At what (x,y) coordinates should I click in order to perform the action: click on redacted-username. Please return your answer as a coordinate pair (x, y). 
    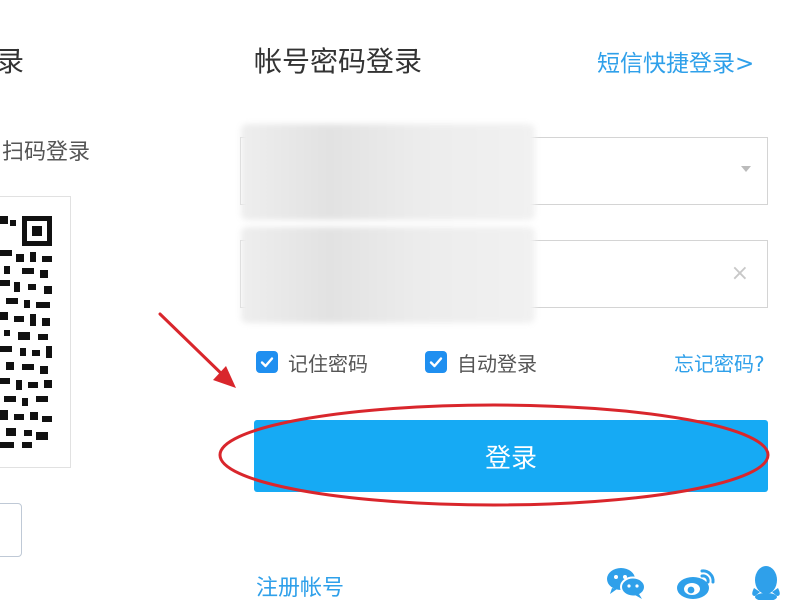
    Looking at the image, I should click on (388, 172).